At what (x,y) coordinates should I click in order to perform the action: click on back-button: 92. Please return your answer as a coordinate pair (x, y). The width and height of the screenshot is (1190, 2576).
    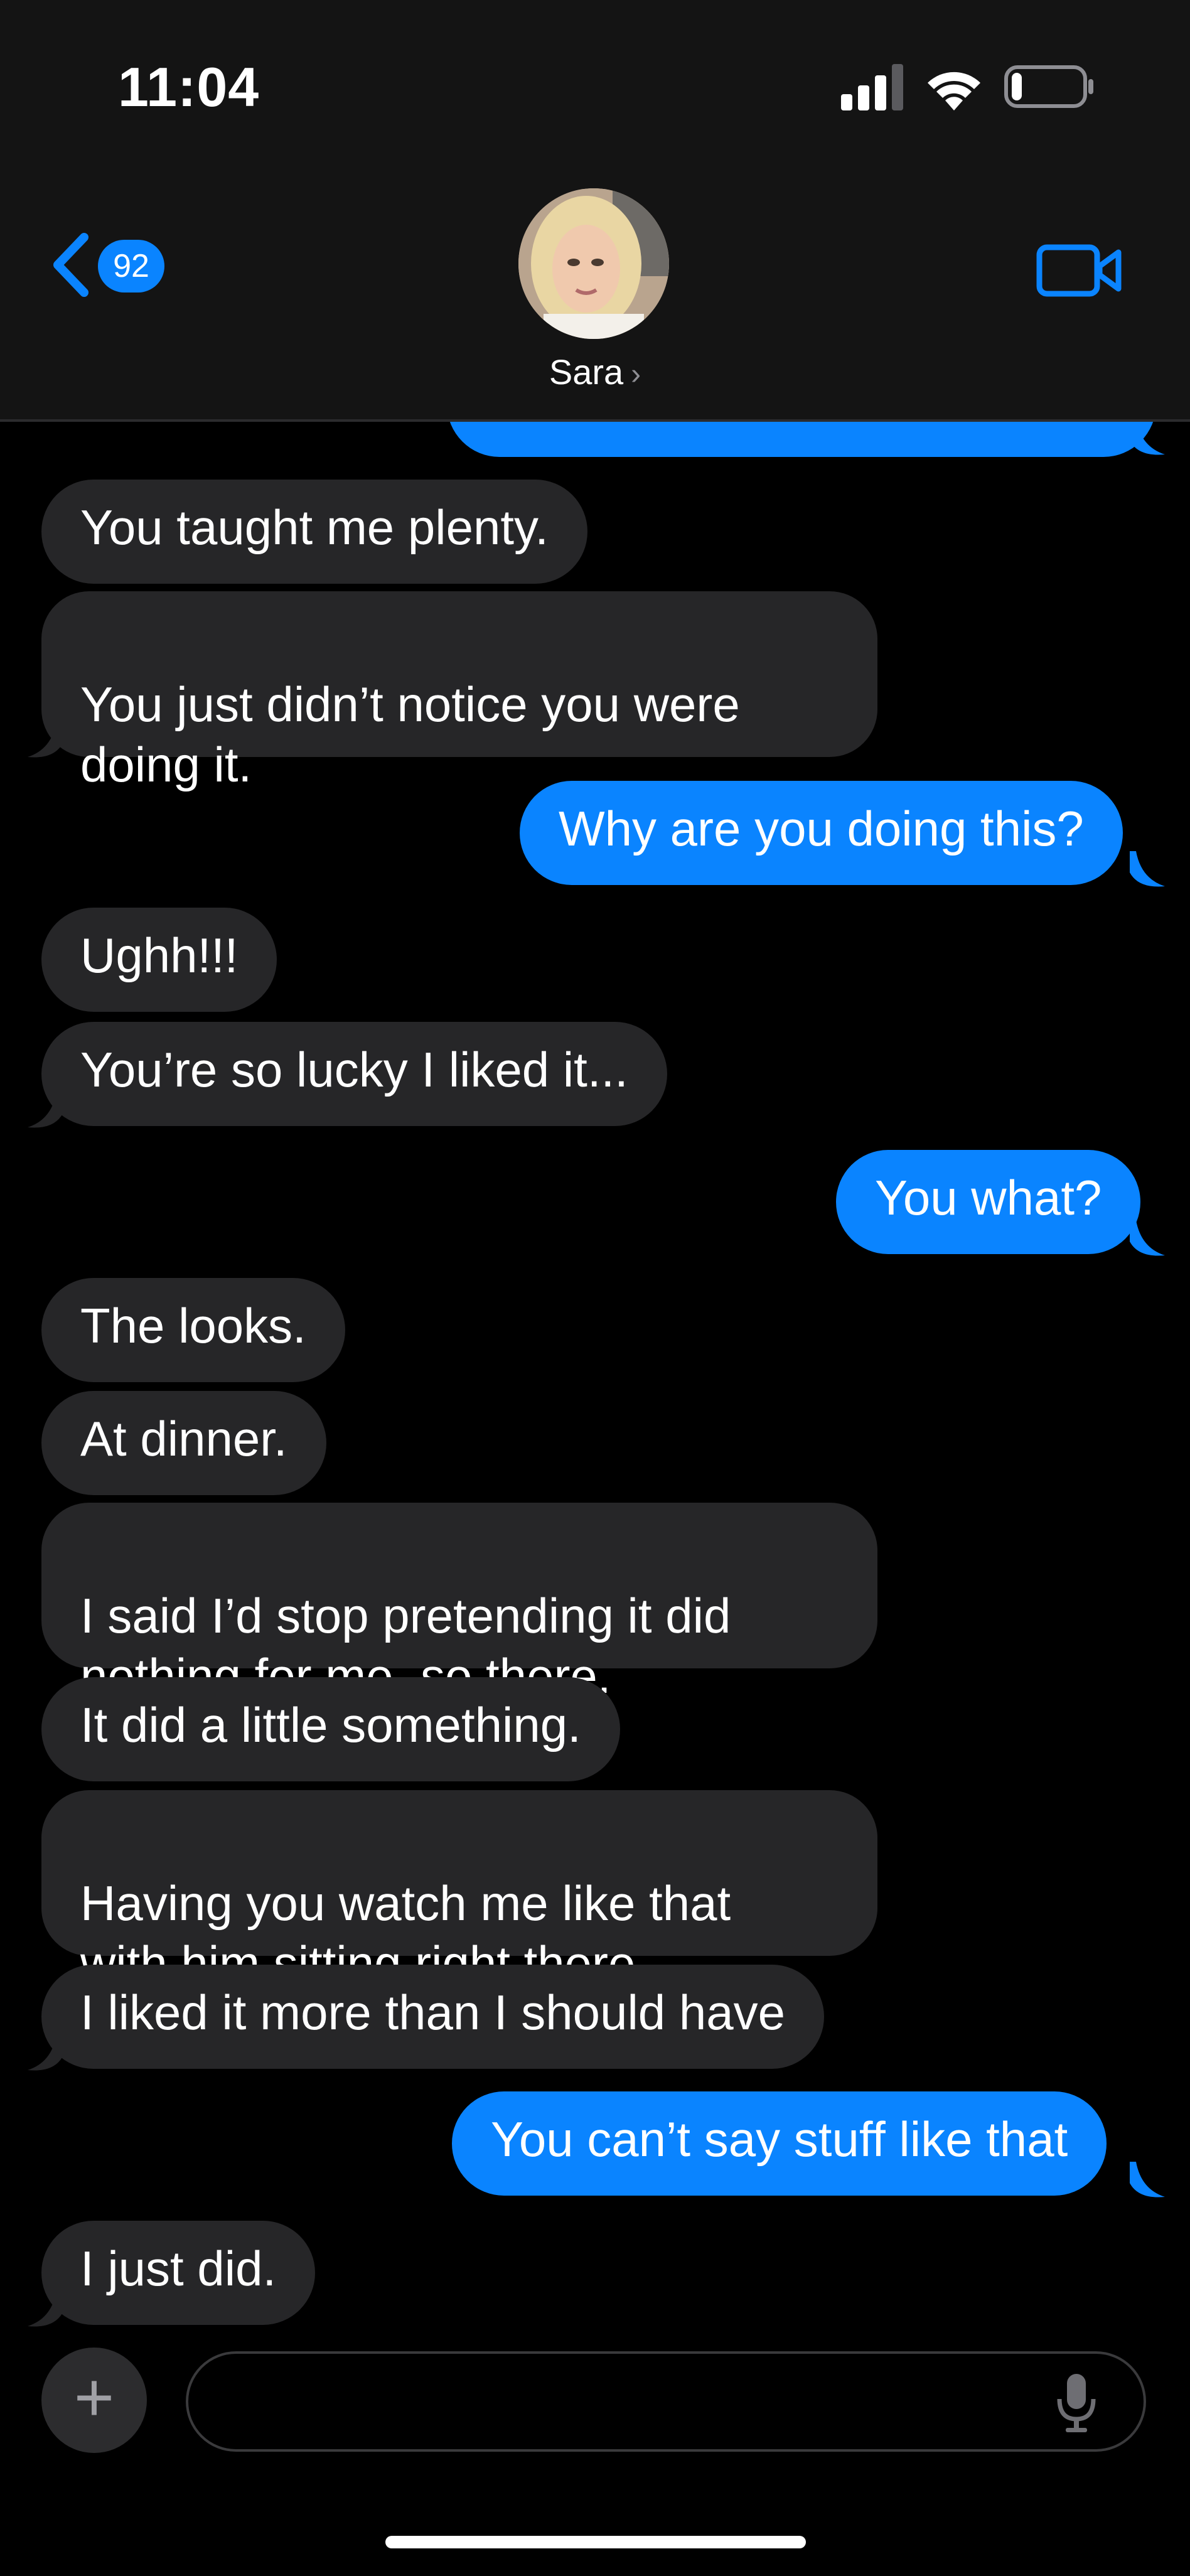
    Looking at the image, I should click on (112, 263).